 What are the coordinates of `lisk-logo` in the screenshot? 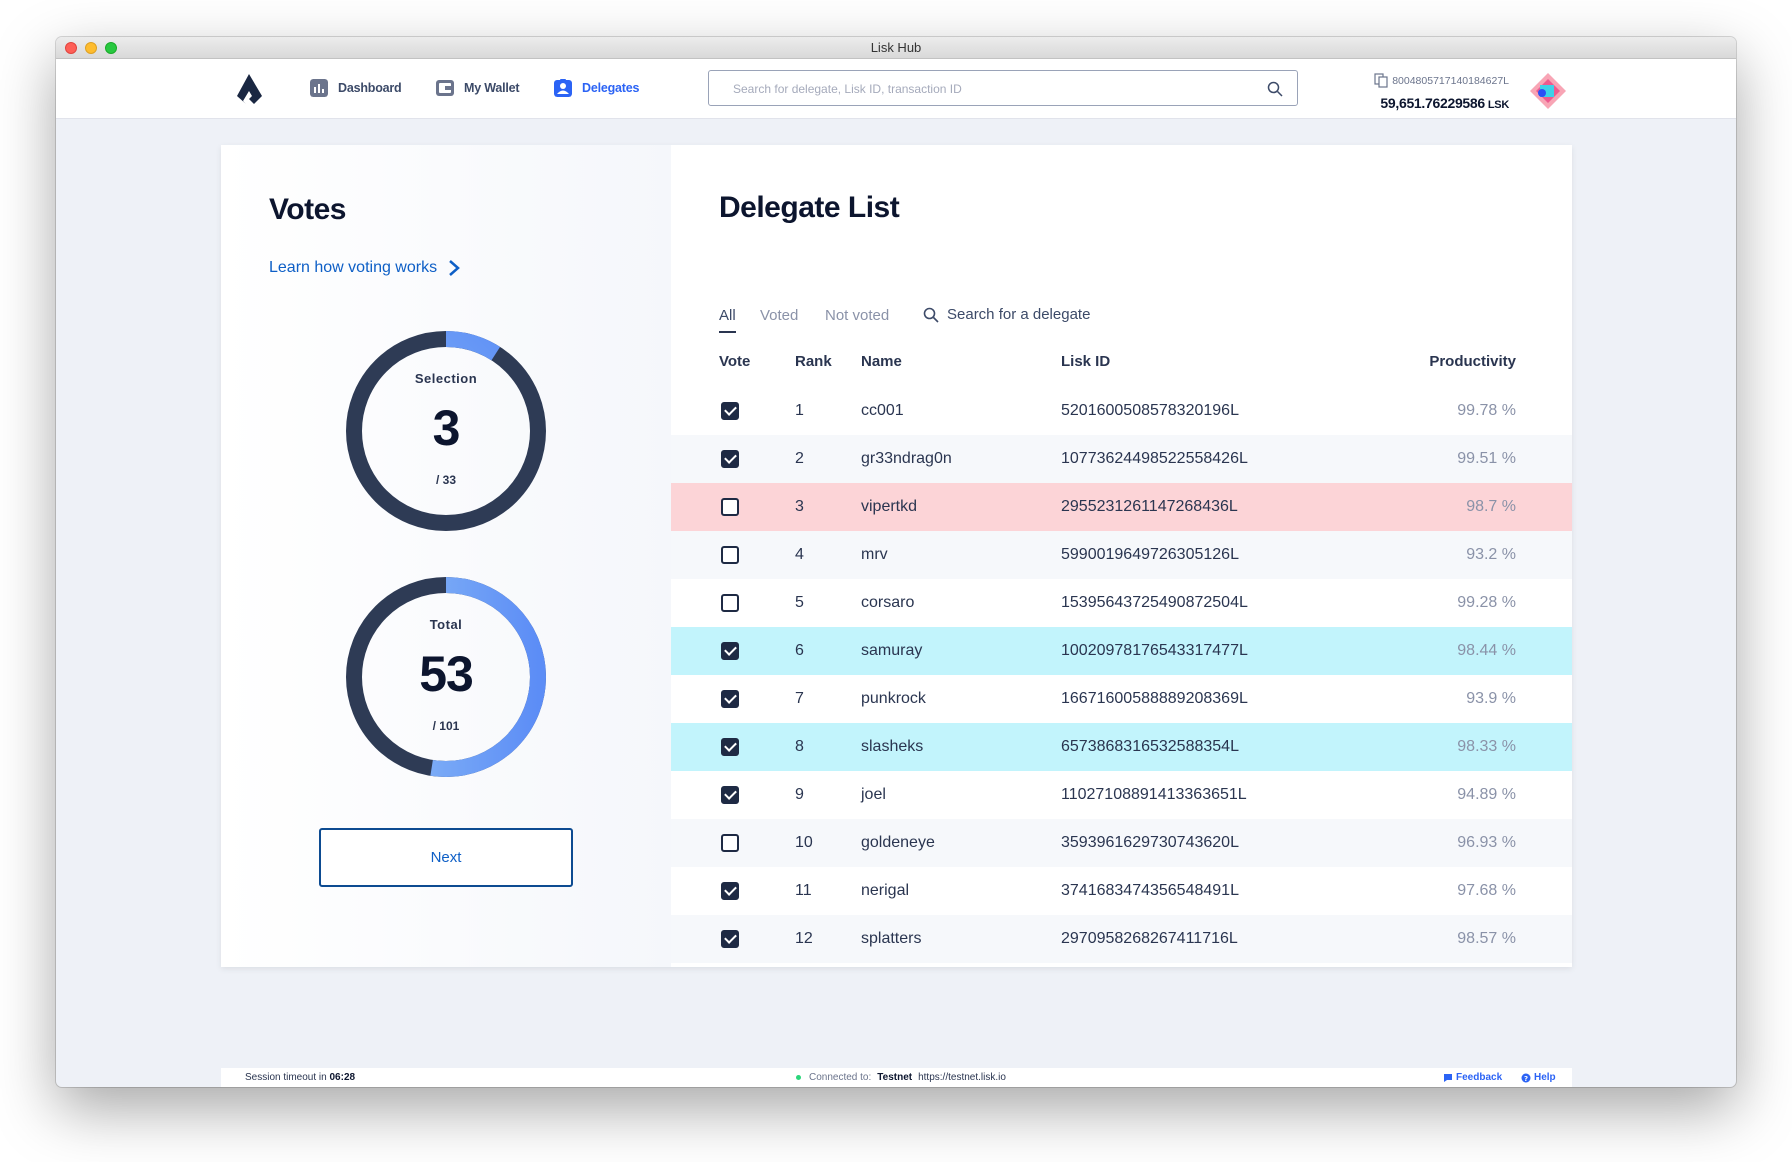 It's located at (249, 89).